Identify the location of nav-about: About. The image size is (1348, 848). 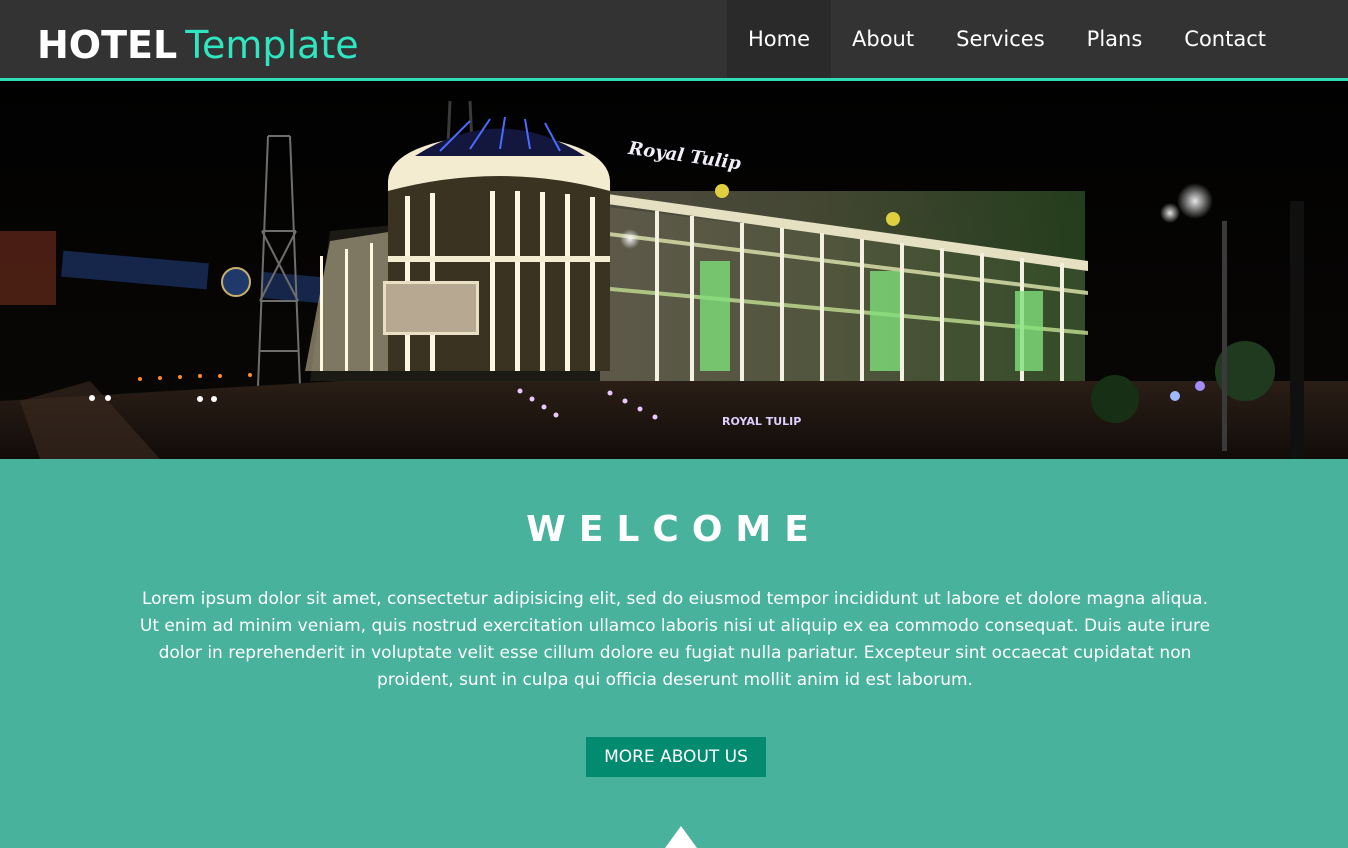
(883, 39).